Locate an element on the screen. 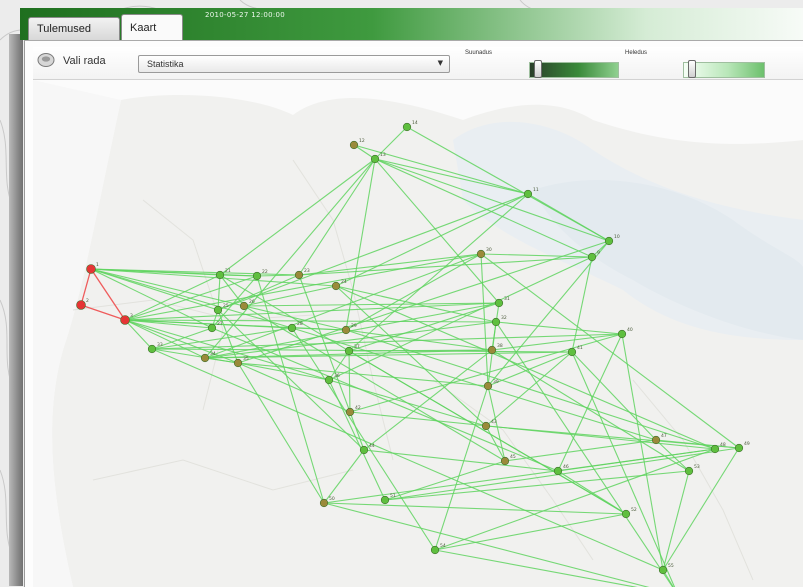 The image size is (803, 587). map-node-label: 29 is located at coordinates (354, 326).